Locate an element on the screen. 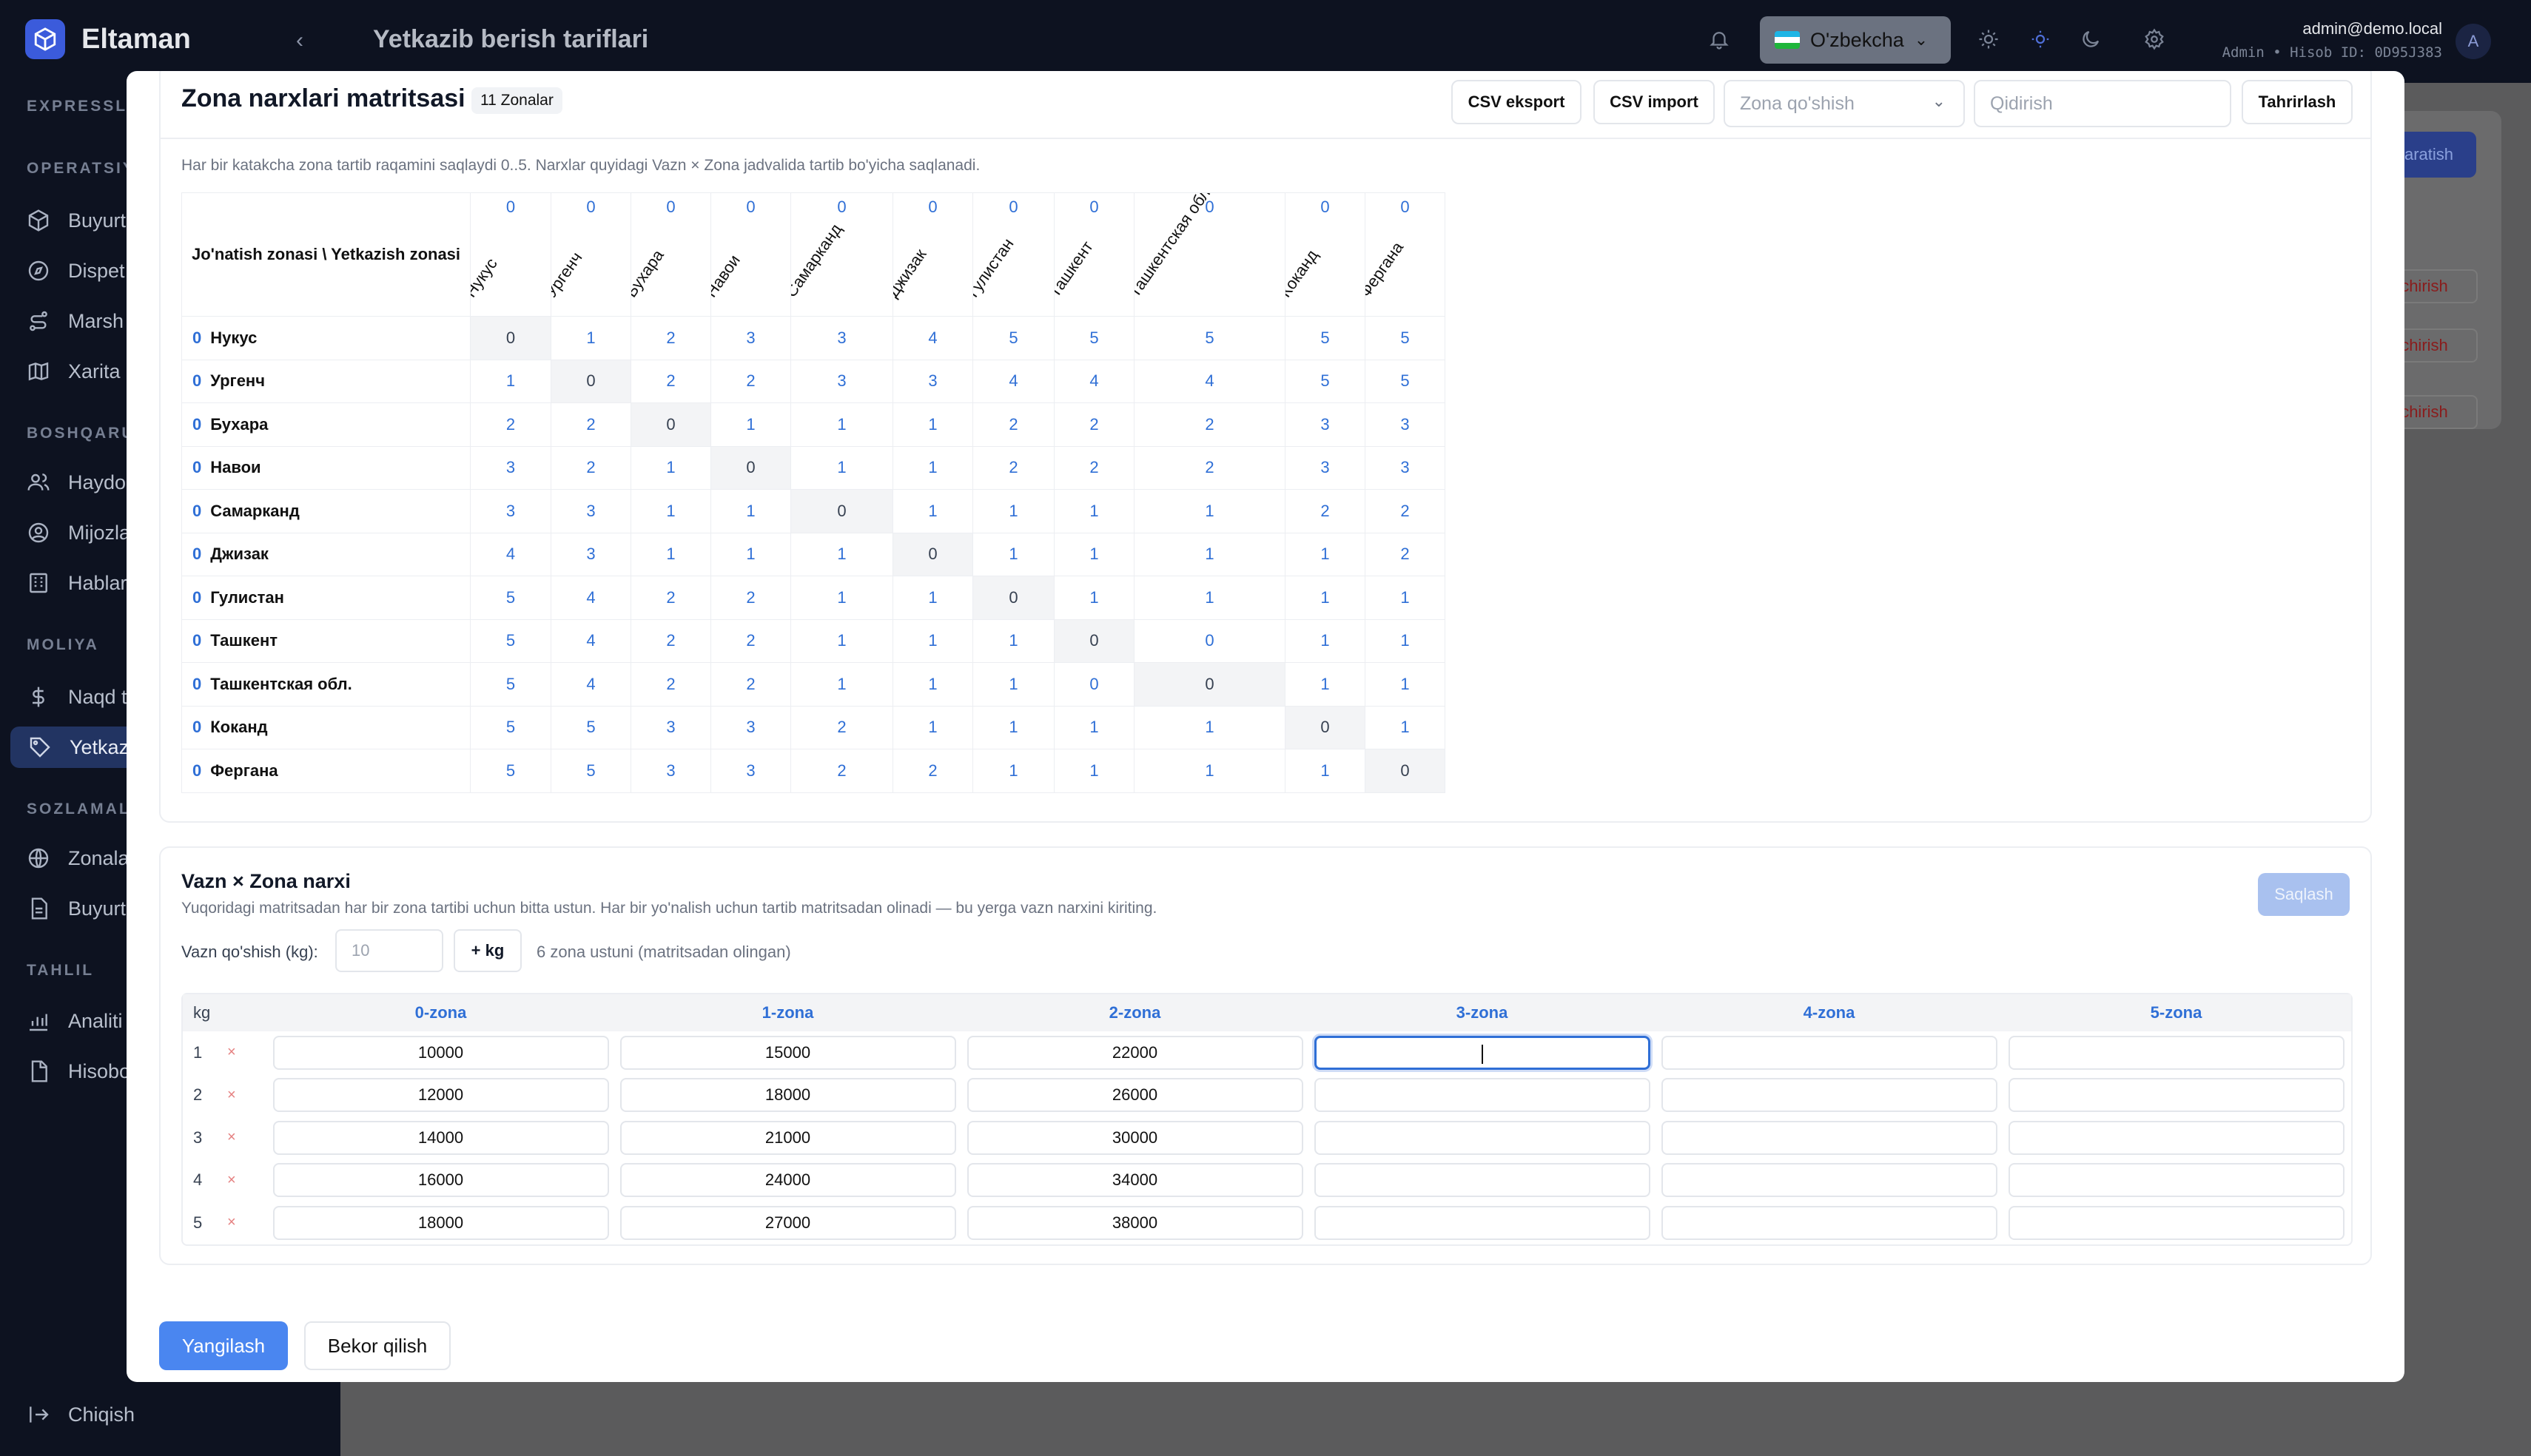  add-weight-input: 10 is located at coordinates (389, 951).